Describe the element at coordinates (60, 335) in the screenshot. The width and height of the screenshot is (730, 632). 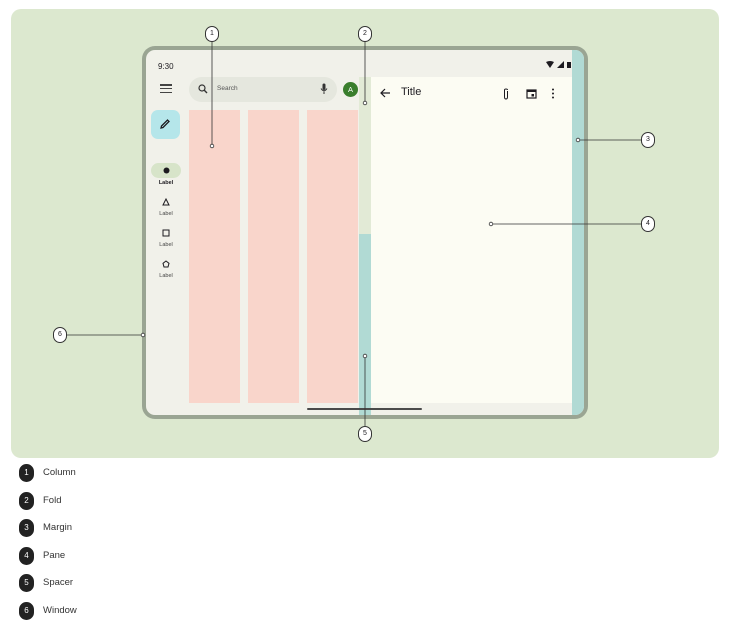
I see `callout-6: 6` at that location.